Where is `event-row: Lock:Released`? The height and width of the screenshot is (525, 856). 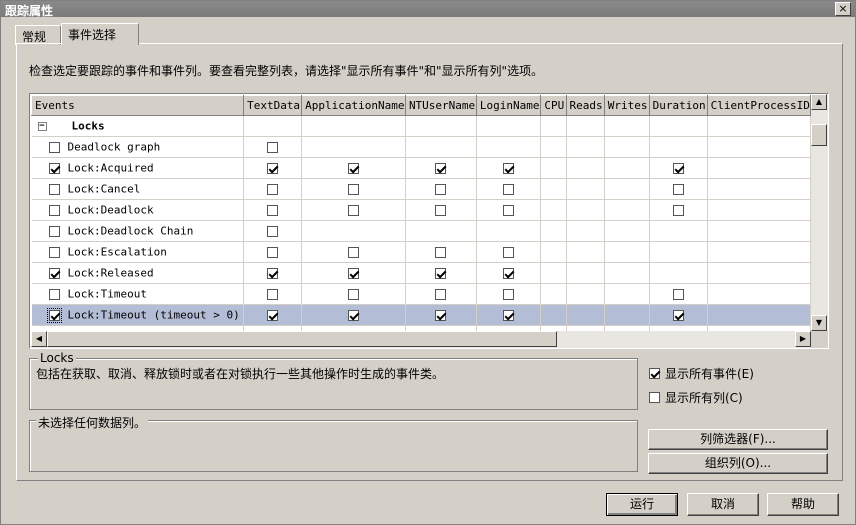 event-row: Lock:Released is located at coordinates (421, 273).